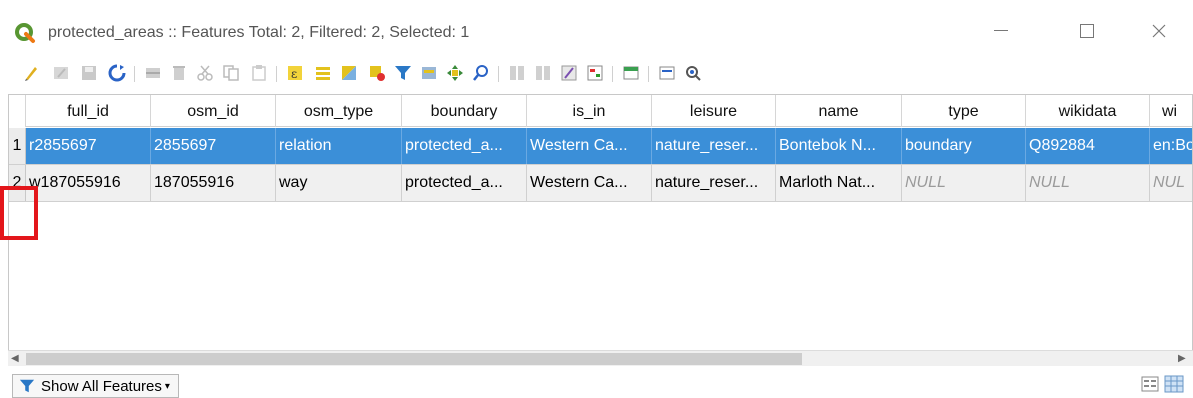 This screenshot has width=1193, height=398. I want to click on maximize-icon, so click(1087, 31).